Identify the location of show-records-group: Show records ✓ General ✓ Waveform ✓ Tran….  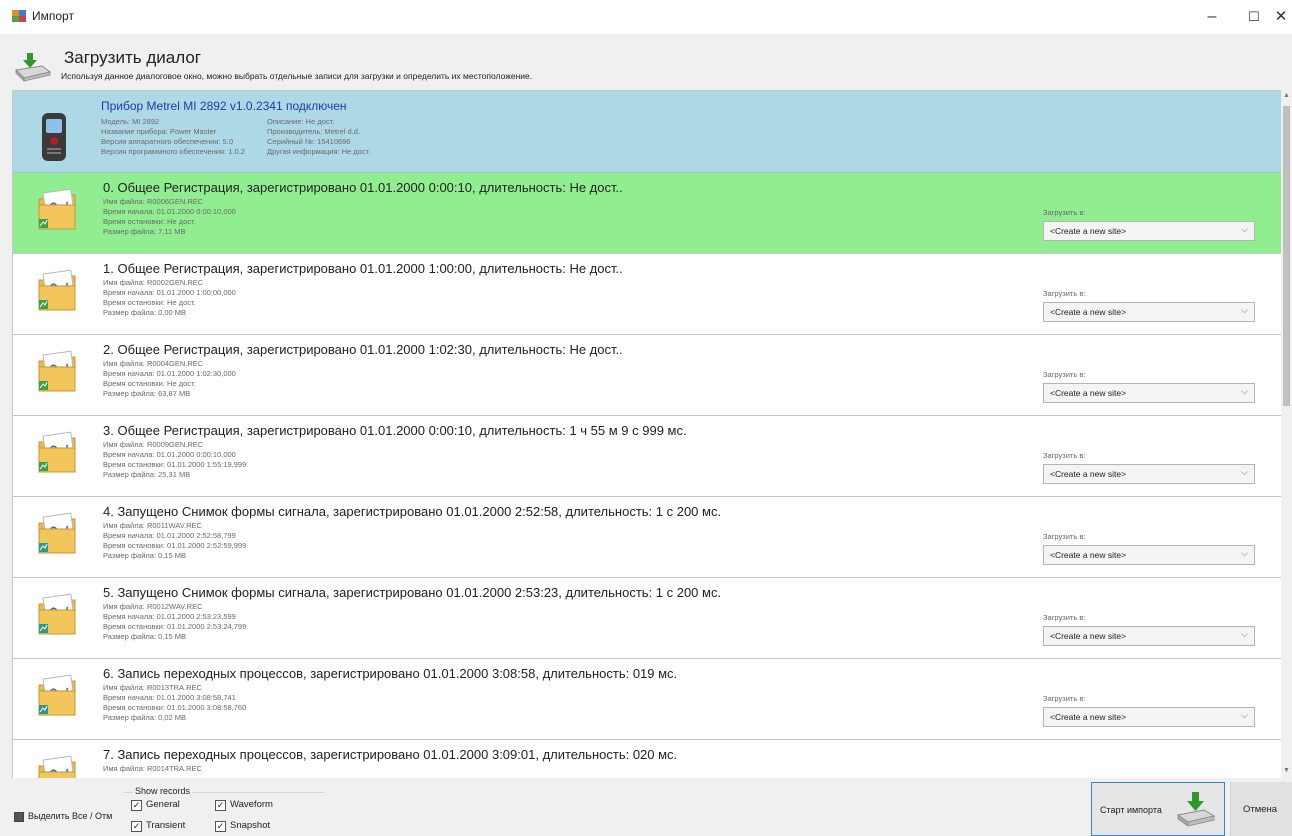
(224, 811).